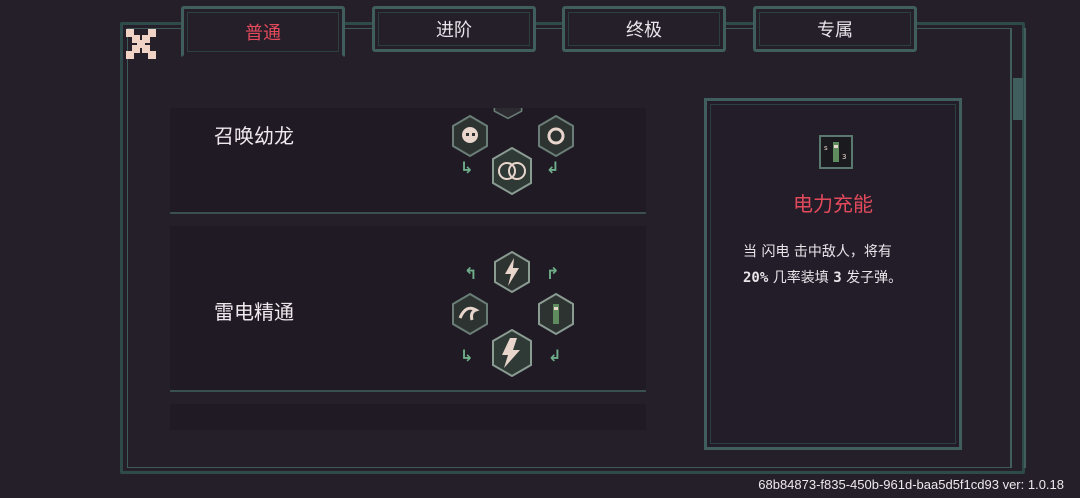  Describe the element at coordinates (756, 278) in the screenshot. I see `detail-chance: 20%` at that location.